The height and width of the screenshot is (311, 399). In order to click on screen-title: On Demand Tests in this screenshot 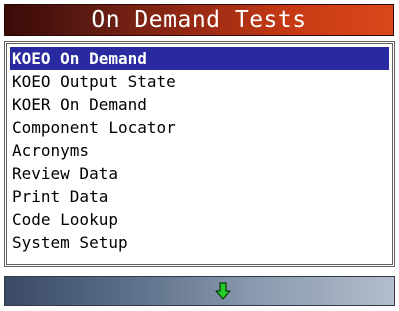, I will do `click(199, 20)`.